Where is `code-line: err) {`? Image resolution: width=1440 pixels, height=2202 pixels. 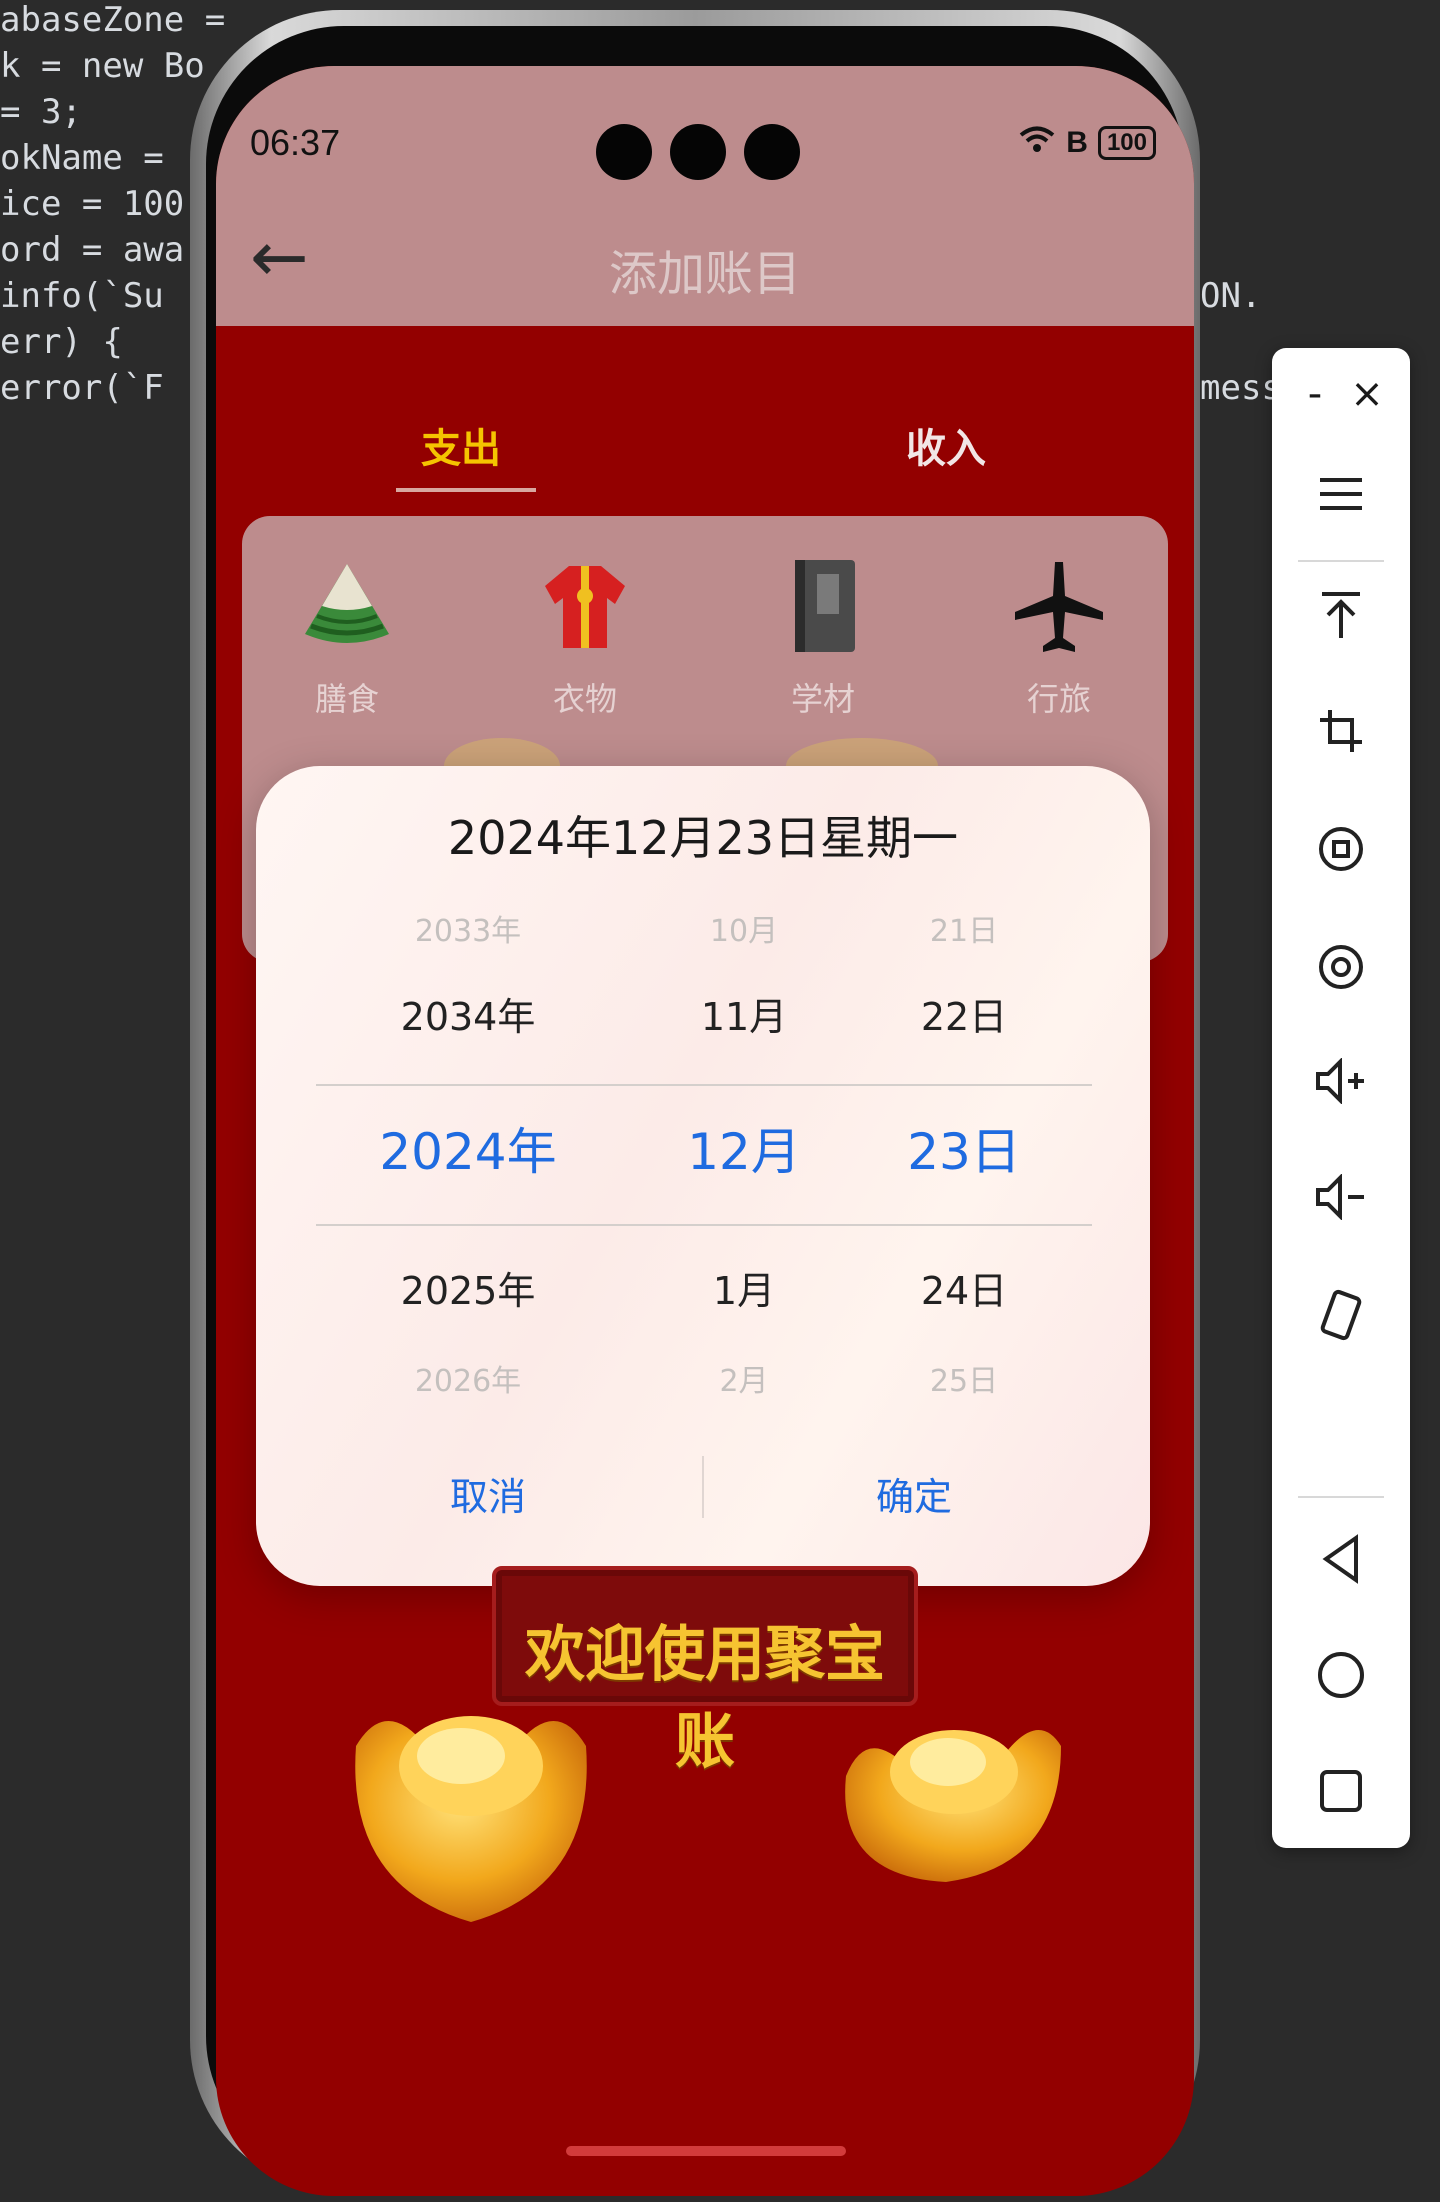
code-line: err) { is located at coordinates (61, 342).